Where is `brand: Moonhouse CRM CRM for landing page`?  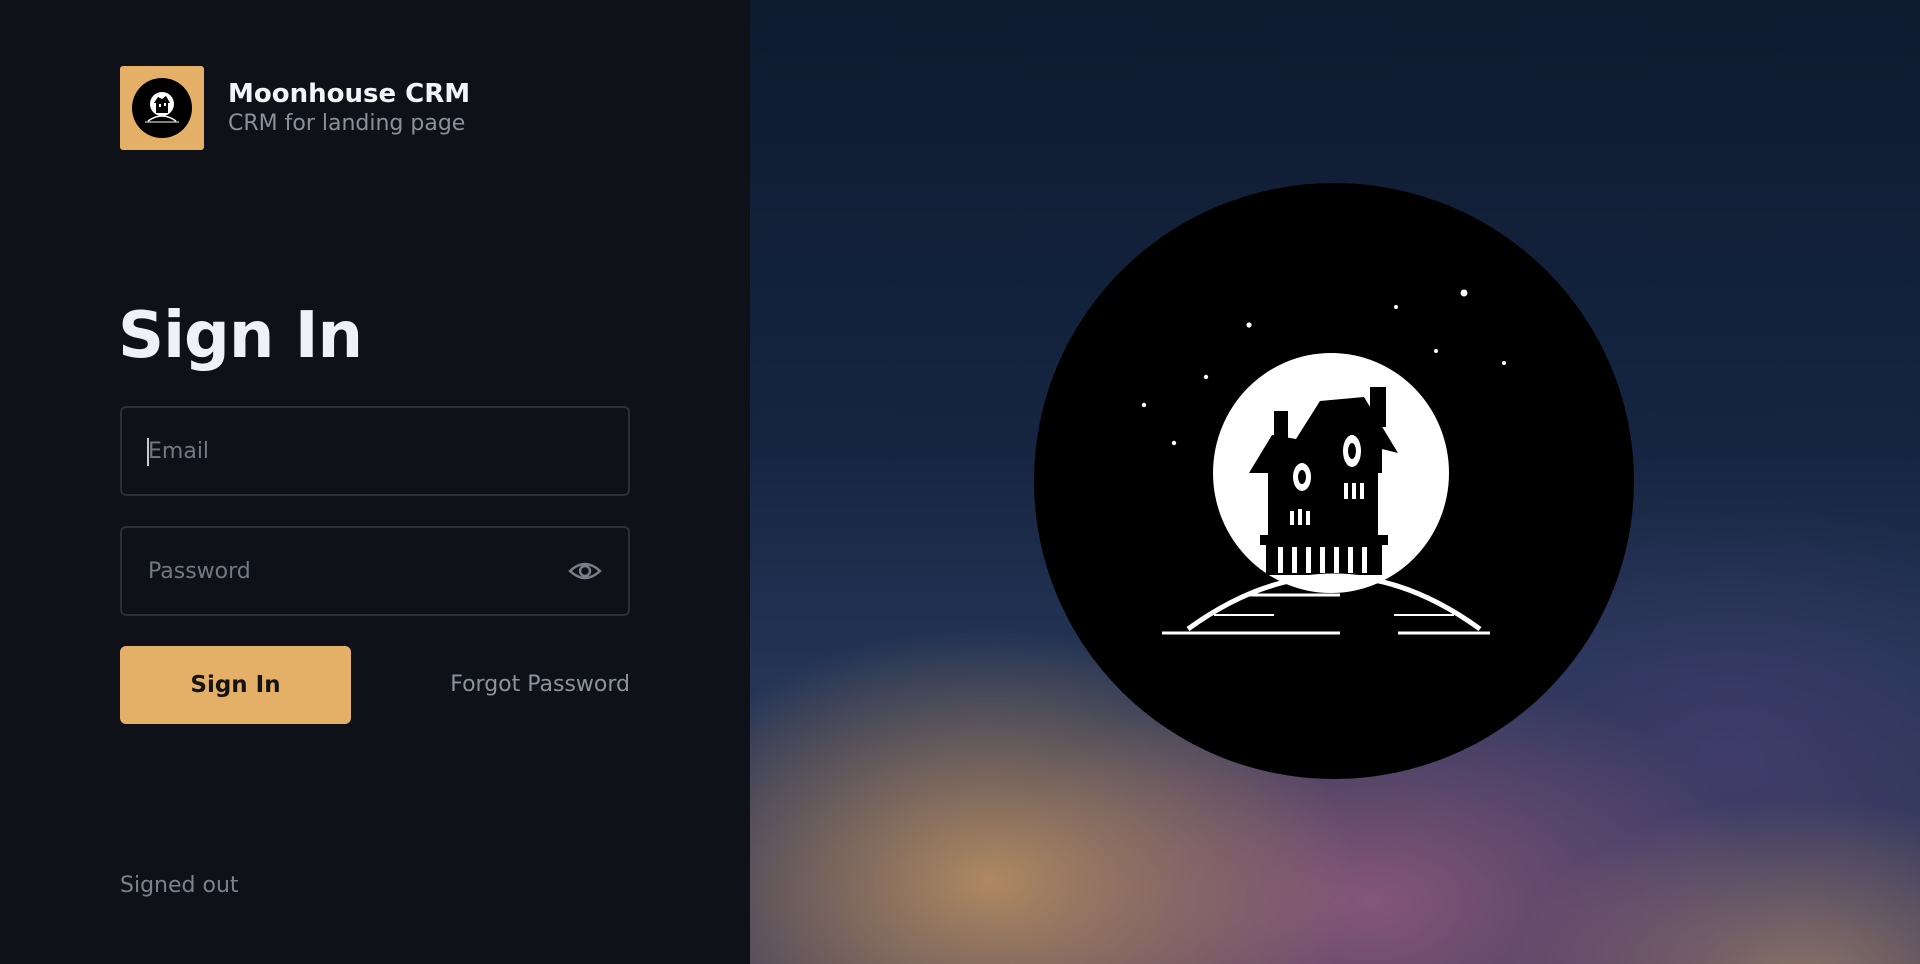
brand: Moonhouse CRM CRM for landing page is located at coordinates (295, 108).